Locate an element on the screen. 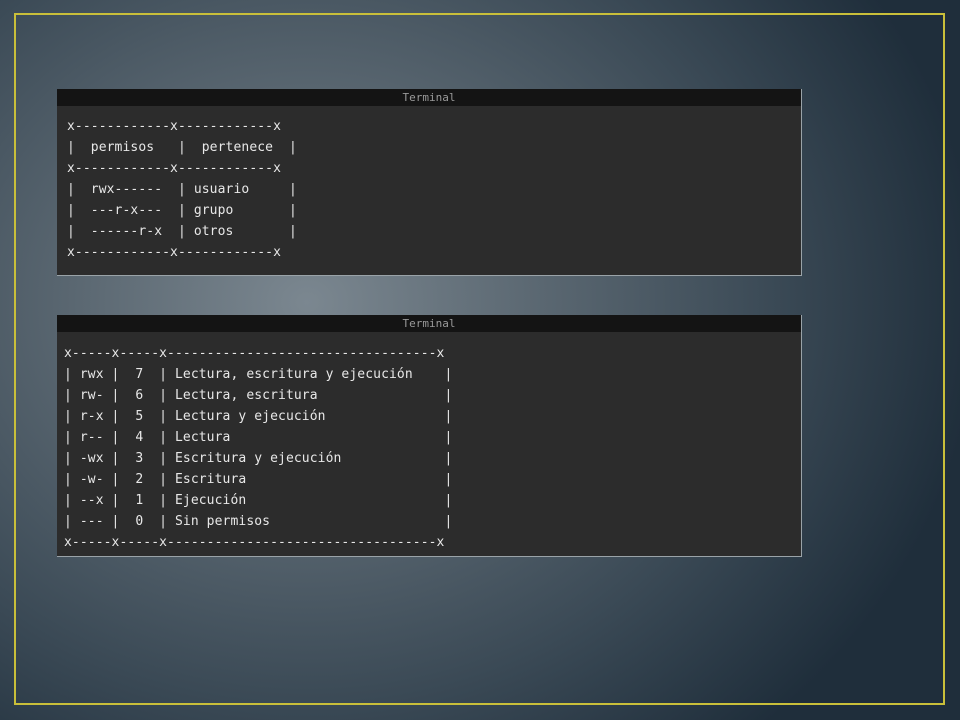 This screenshot has width=960, height=720. terminal-line: | --- | 0 | Sin permisos | is located at coordinates (258, 521).